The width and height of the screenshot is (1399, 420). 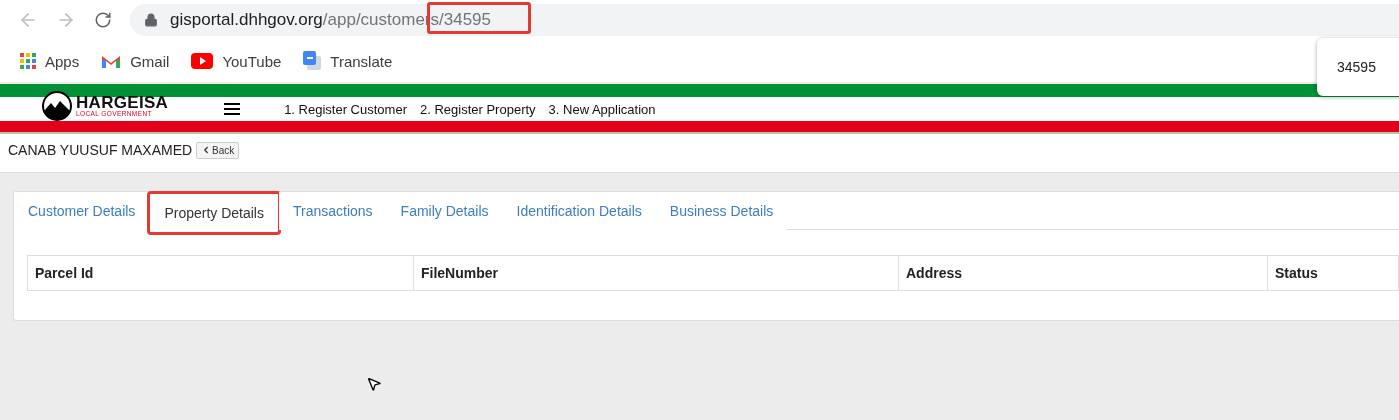 I want to click on bookmark-label: Translate, so click(x=361, y=61).